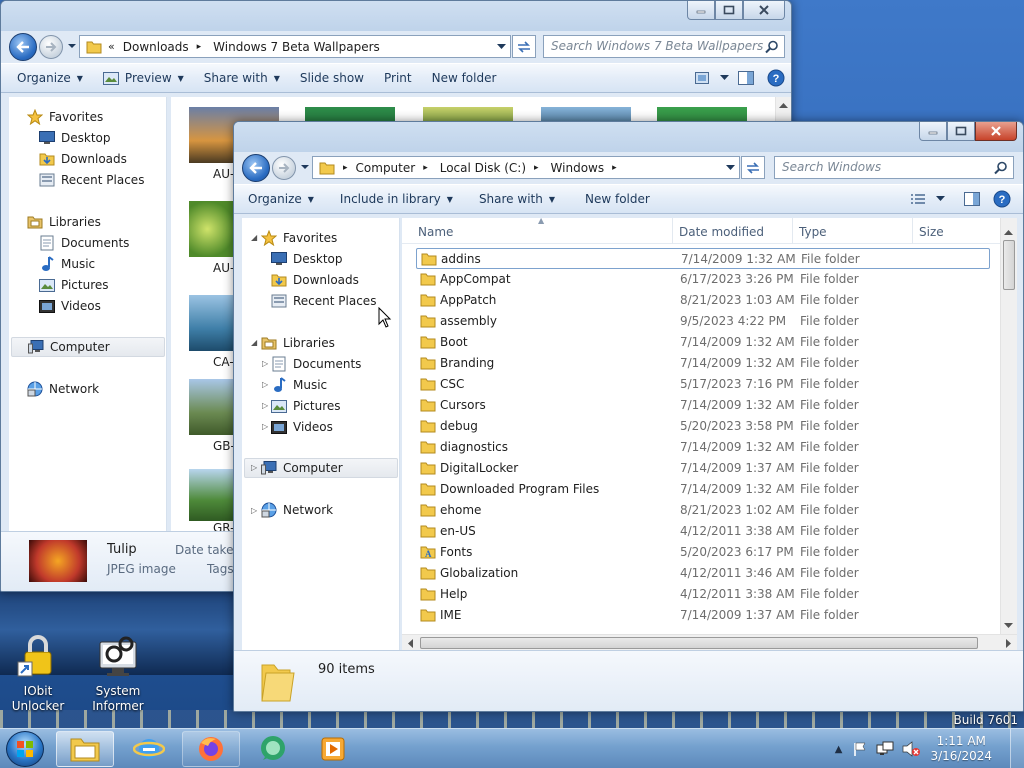  I want to click on vertical-scrollbar, so click(1008, 426).